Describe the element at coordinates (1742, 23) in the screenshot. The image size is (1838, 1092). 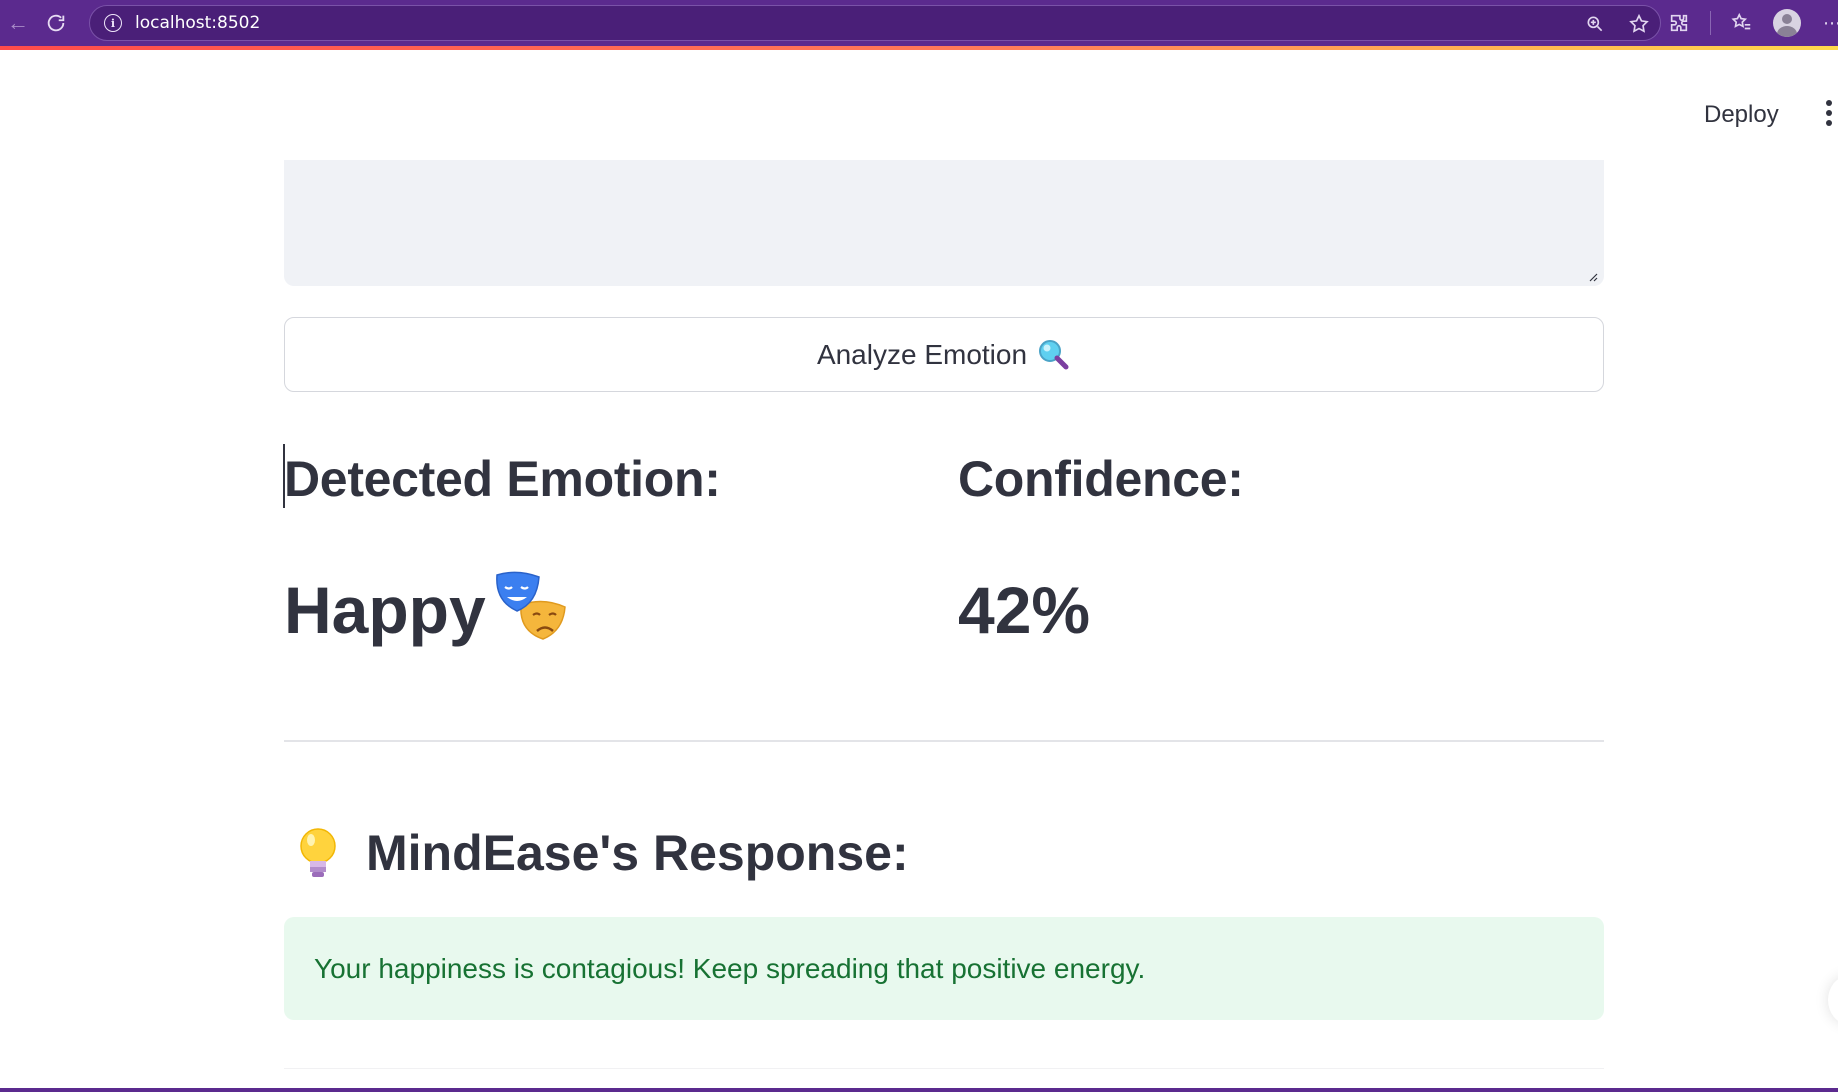
I see `favorites-list-icon` at that location.